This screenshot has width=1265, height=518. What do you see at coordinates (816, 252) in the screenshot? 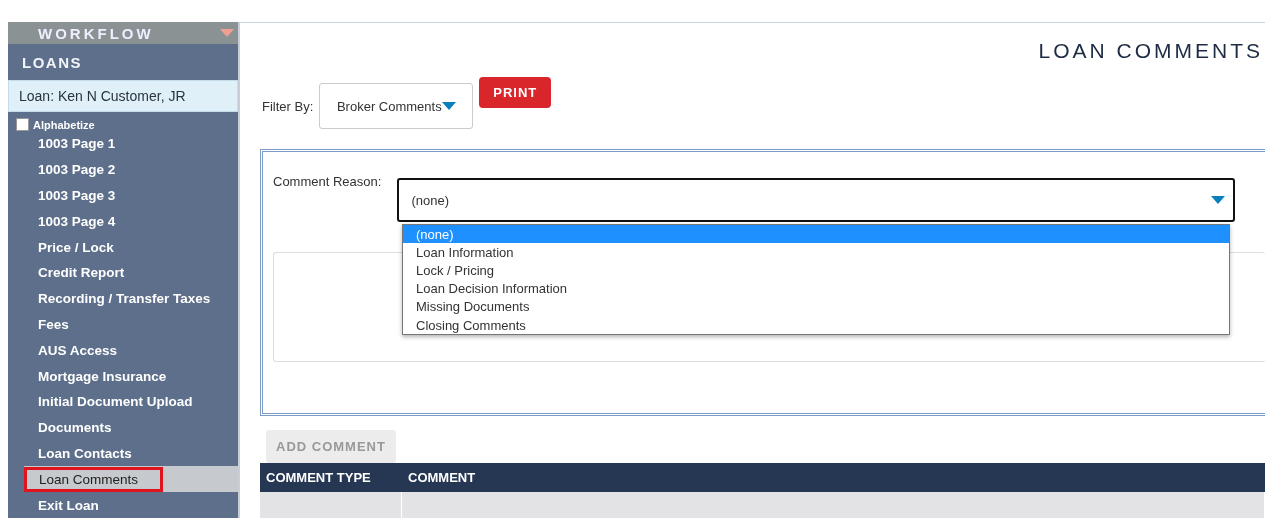
I see `dropdown-option: Loan Information` at bounding box center [816, 252].